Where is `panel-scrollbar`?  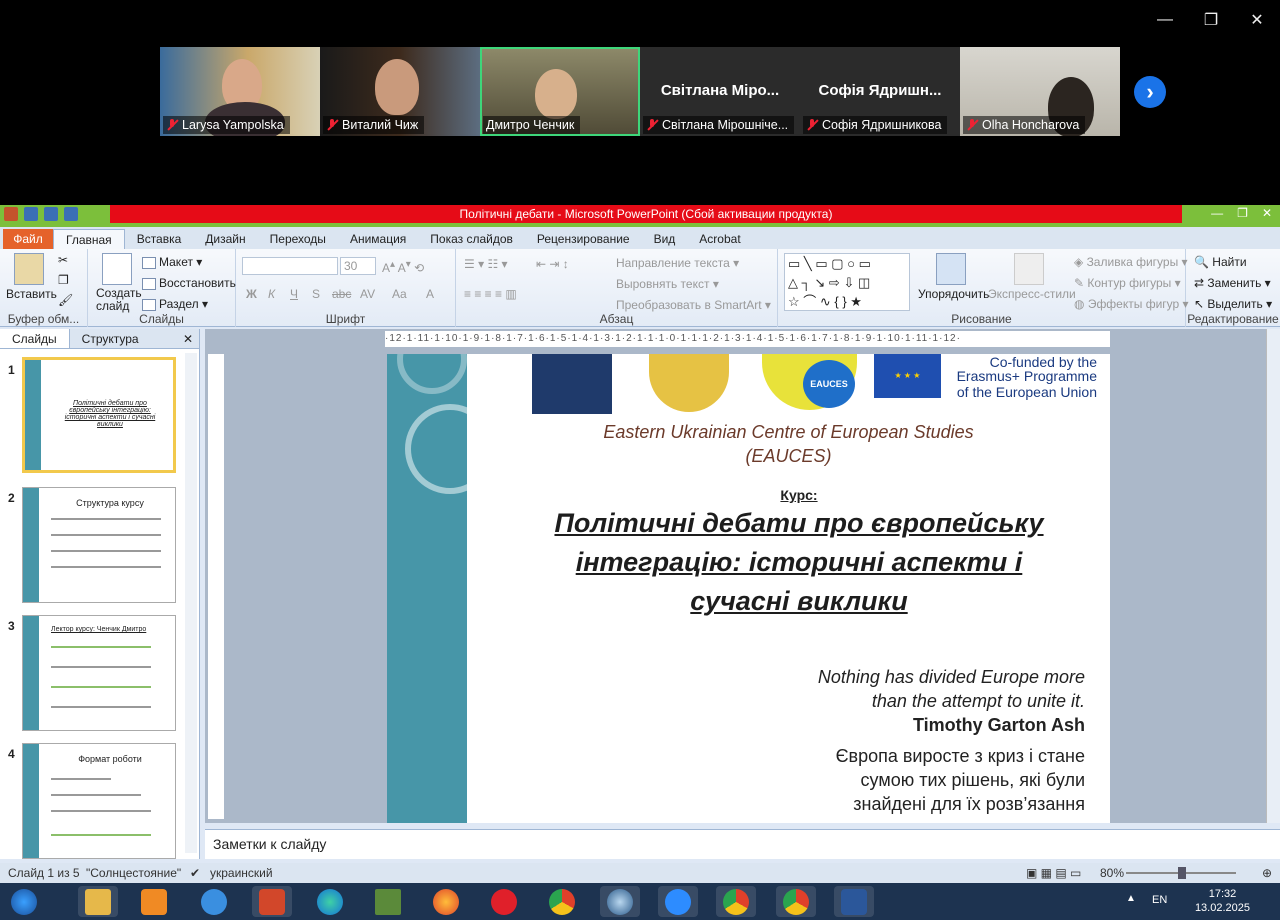
panel-scrollbar is located at coordinates (191, 603).